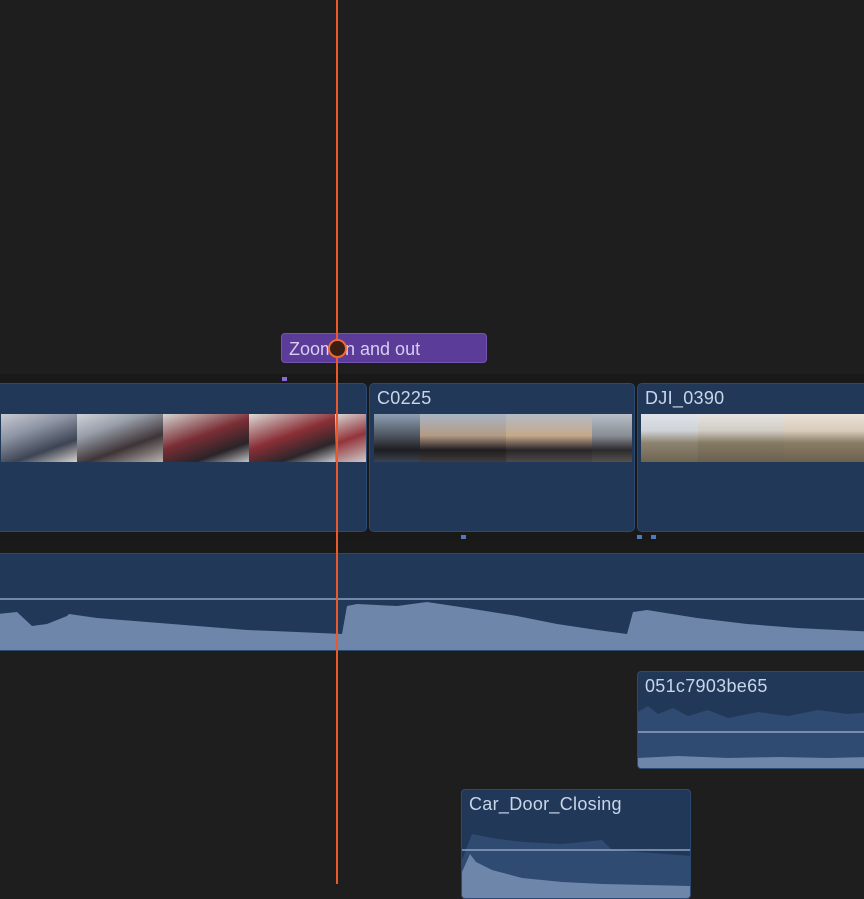  I want to click on title-clip-zoom-in-and-out: Zoom In and out, so click(384, 348).